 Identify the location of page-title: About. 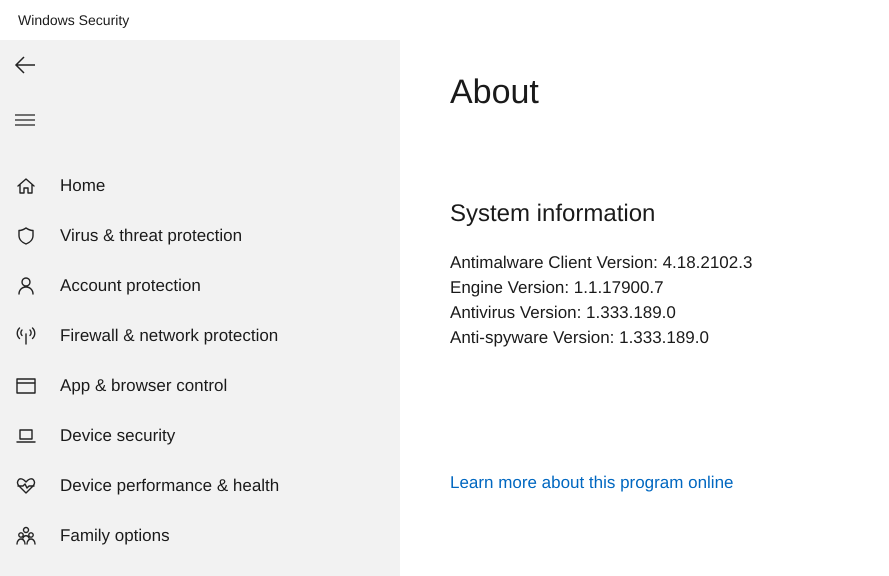
(495, 92).